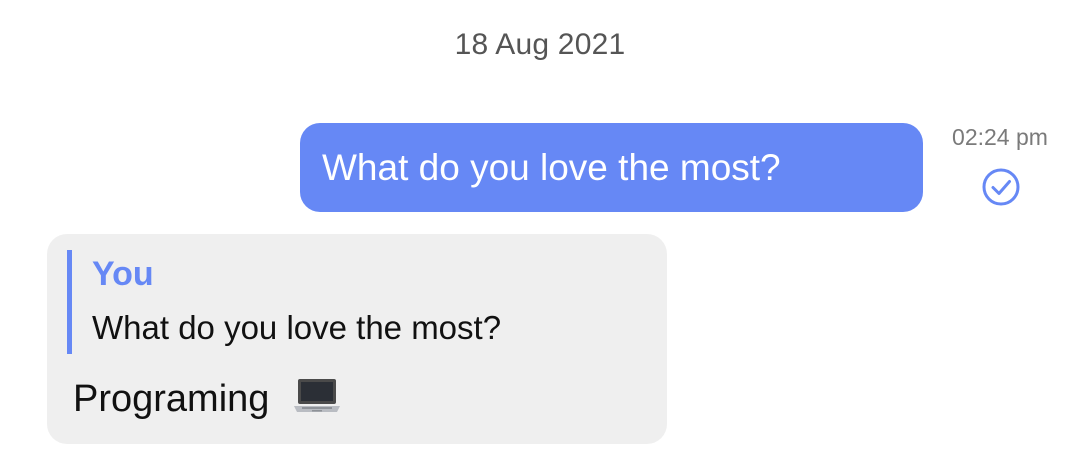  Describe the element at coordinates (357, 302) in the screenshot. I see `quoted-message: You What do you love the most?` at that location.